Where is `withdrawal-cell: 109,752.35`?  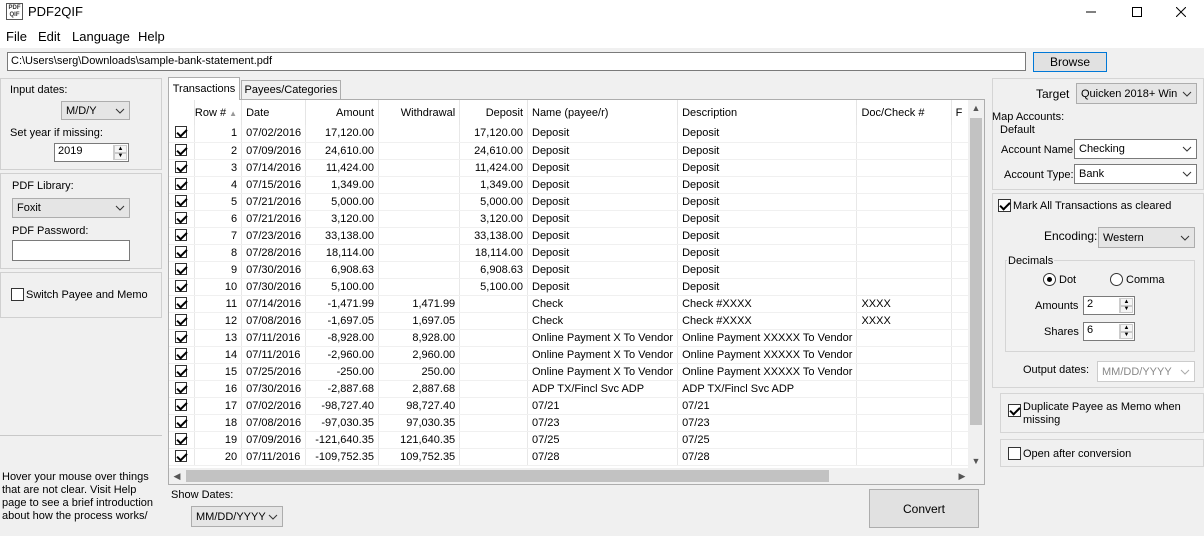
withdrawal-cell: 109,752.35 is located at coordinates (419, 457).